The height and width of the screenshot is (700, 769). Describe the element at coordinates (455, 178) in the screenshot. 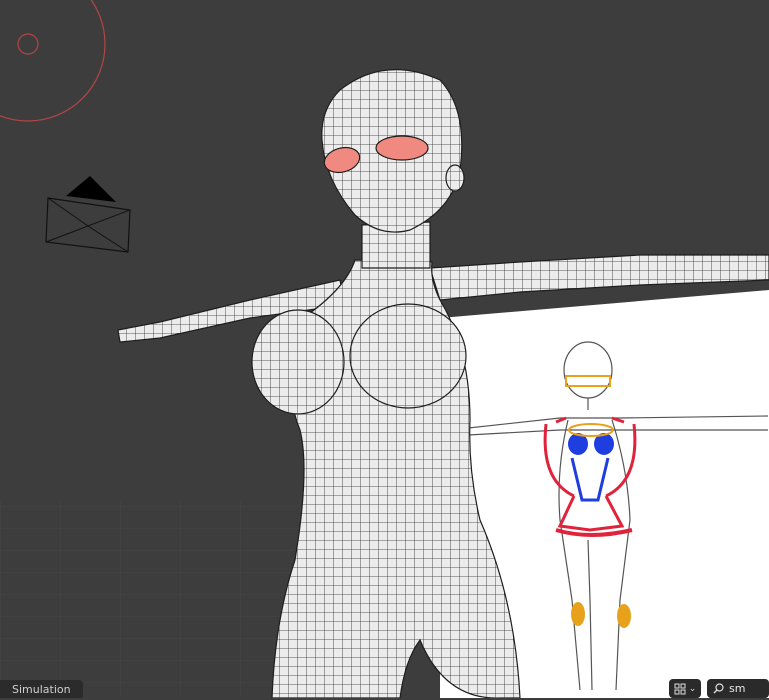

I see `ear` at that location.